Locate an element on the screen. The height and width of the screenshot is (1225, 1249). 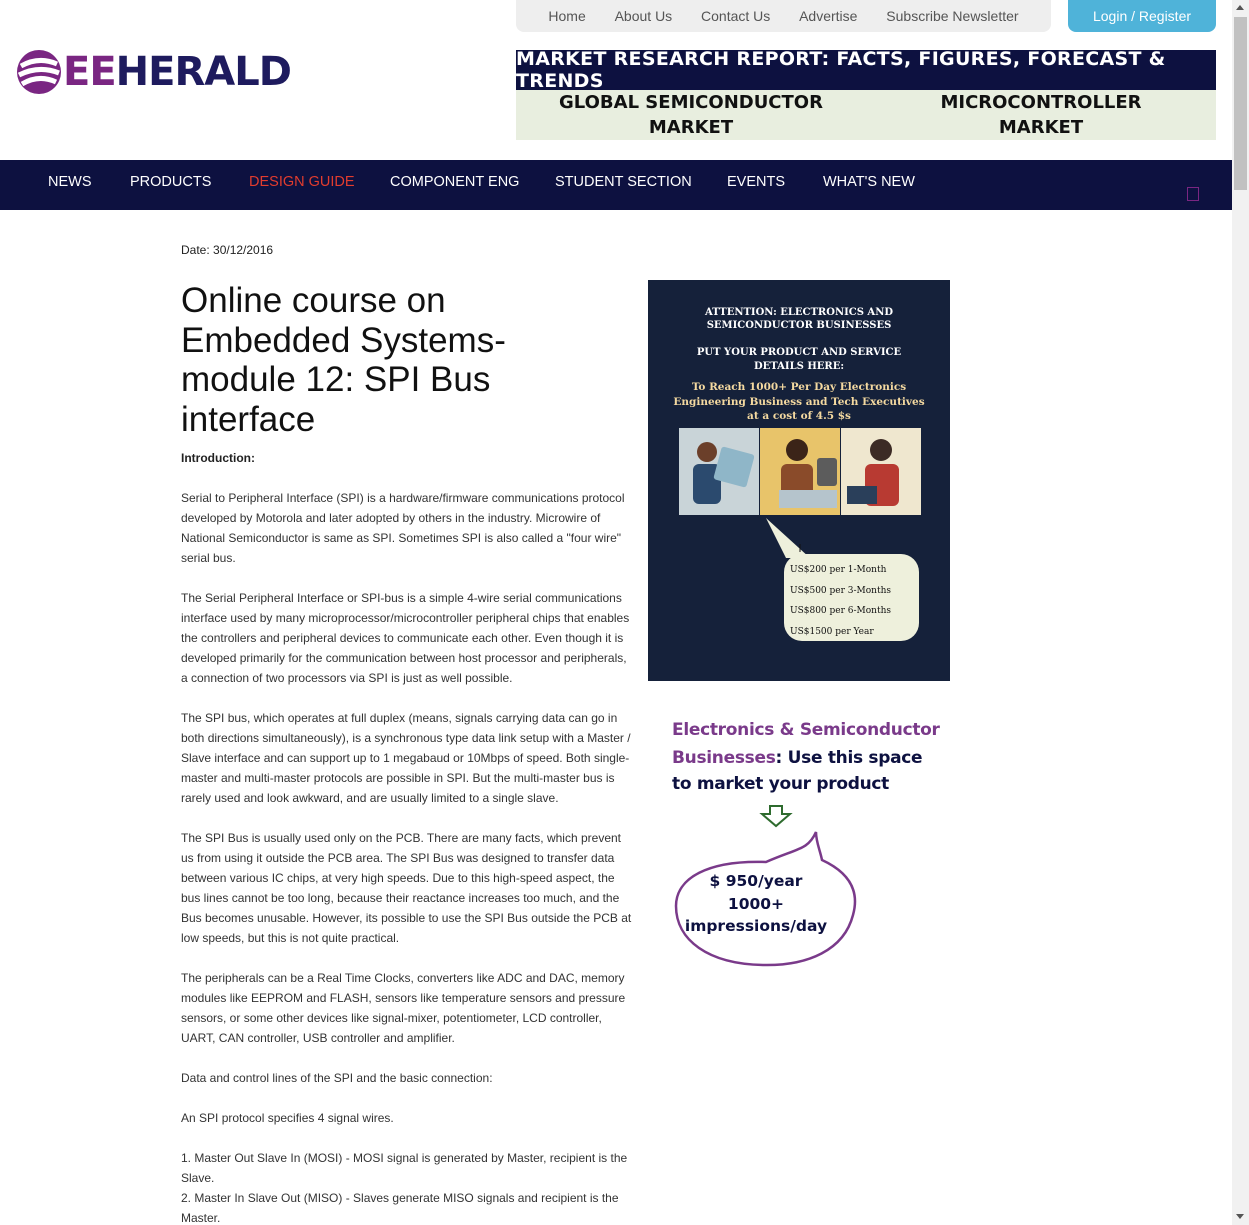
price-item: US$800 per 6-Months is located at coordinates (840, 611).